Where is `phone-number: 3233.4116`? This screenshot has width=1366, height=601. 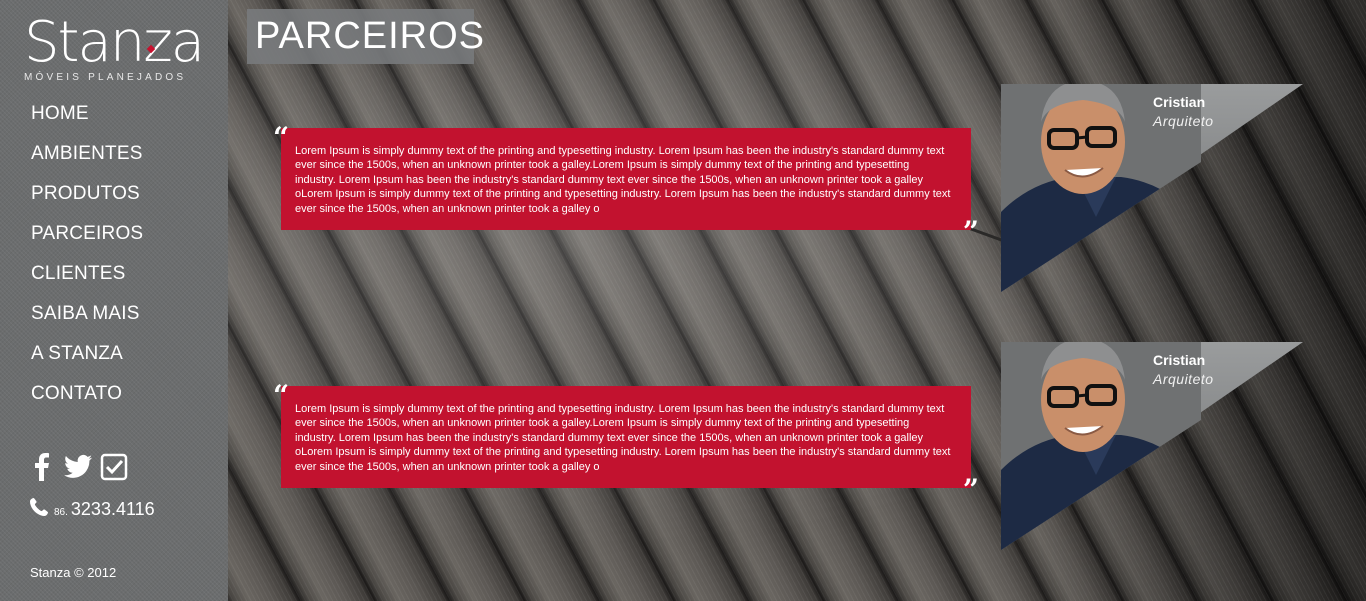 phone-number: 3233.4116 is located at coordinates (112, 508).